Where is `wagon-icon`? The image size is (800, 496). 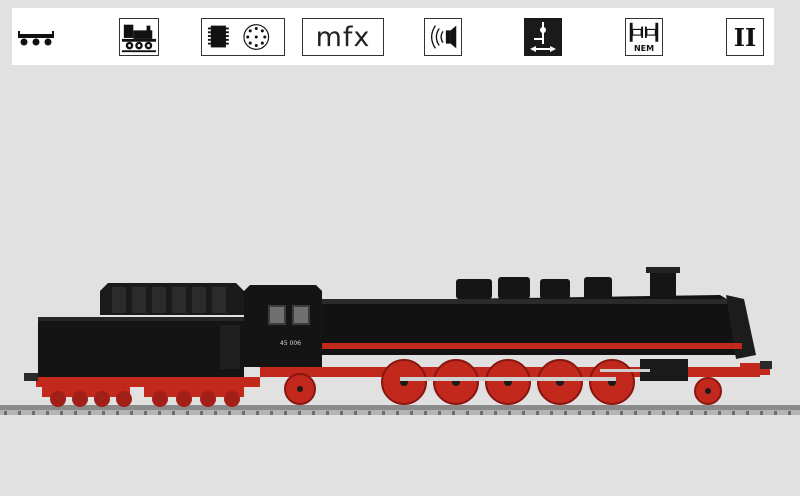 wagon-icon is located at coordinates (36, 37).